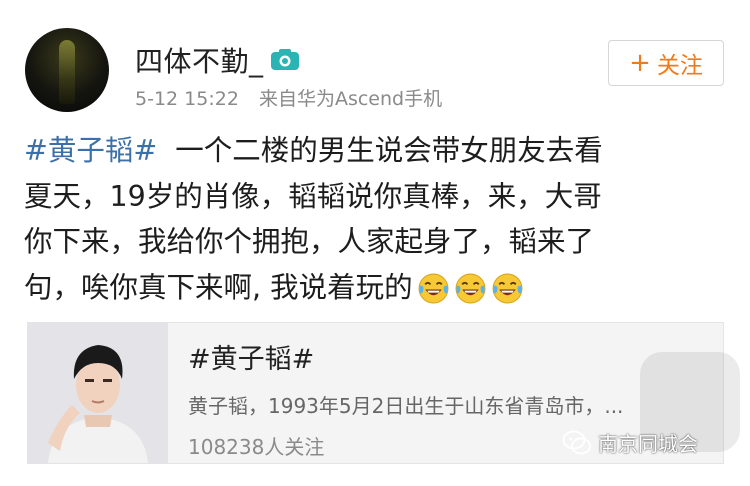 Image resolution: width=750 pixels, height=486 pixels. What do you see at coordinates (251, 359) in the screenshot?
I see `topic-title: #黄子韬#` at bounding box center [251, 359].